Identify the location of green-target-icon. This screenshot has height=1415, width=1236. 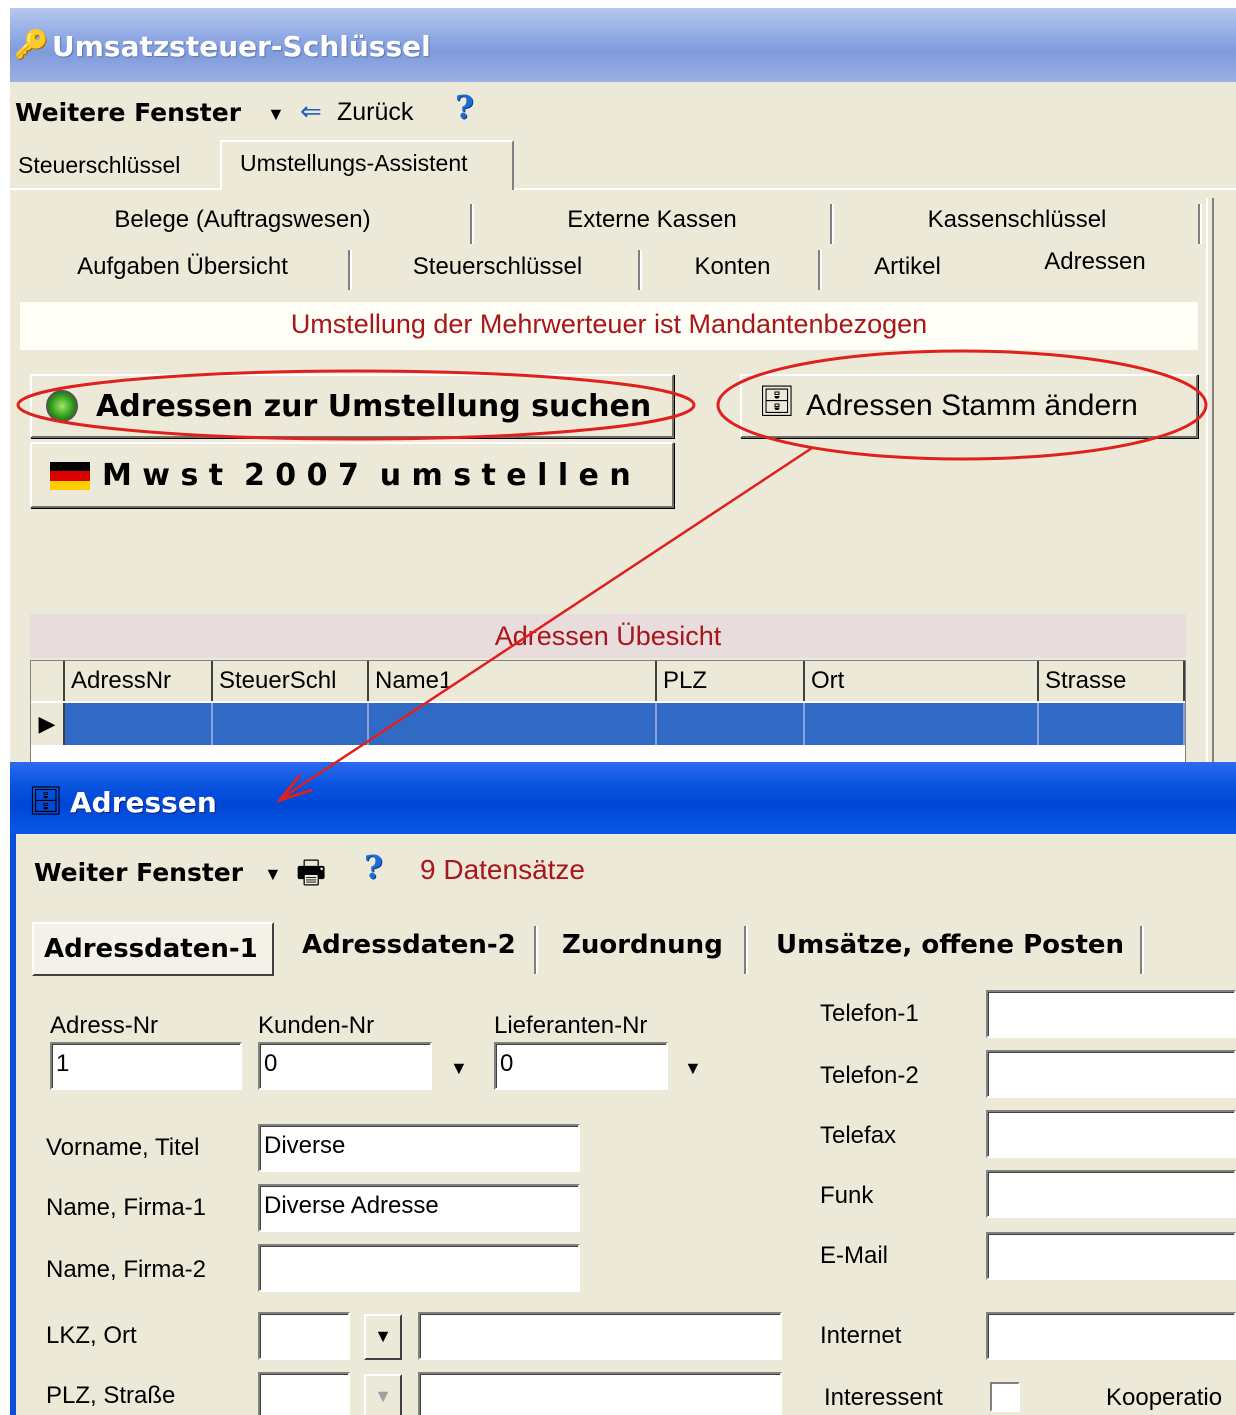
(62, 406).